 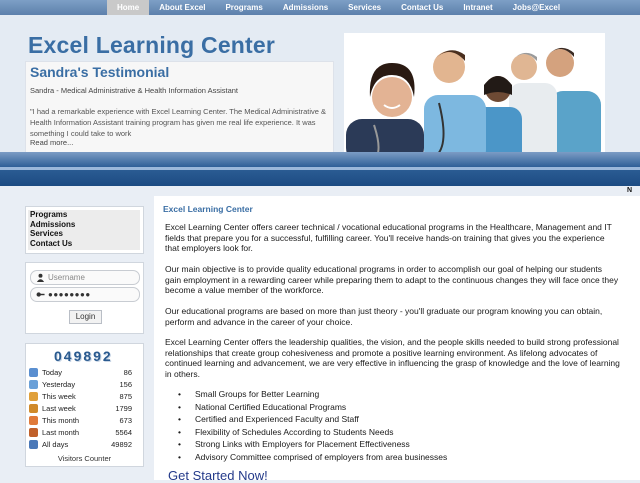 What do you see at coordinates (59, 396) in the screenshot?
I see `counter-row-label: This week` at bounding box center [59, 396].